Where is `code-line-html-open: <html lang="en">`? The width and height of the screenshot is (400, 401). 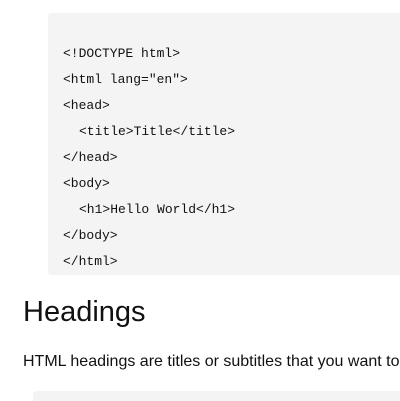
code-line-html-open: <html lang="en"> is located at coordinates (125, 79).